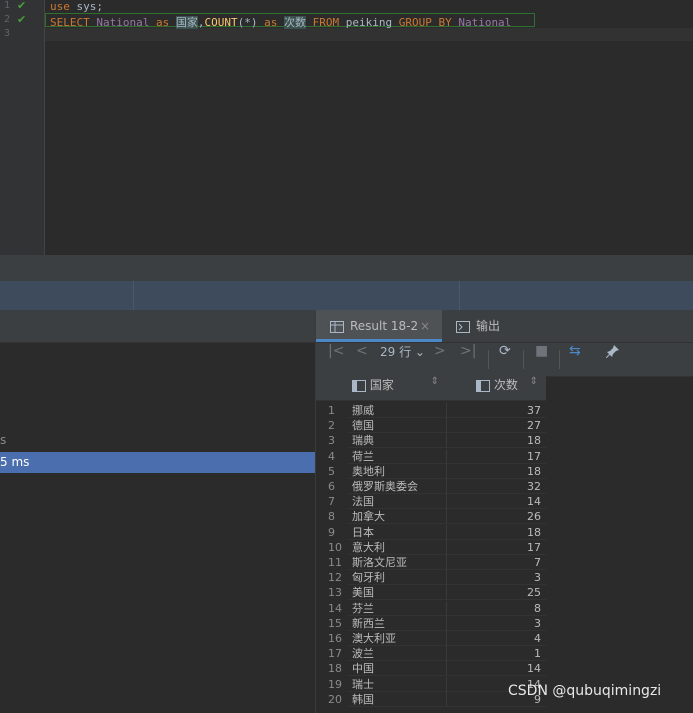  What do you see at coordinates (397, 593) in the screenshot?
I see `cell-country: 美国` at bounding box center [397, 593].